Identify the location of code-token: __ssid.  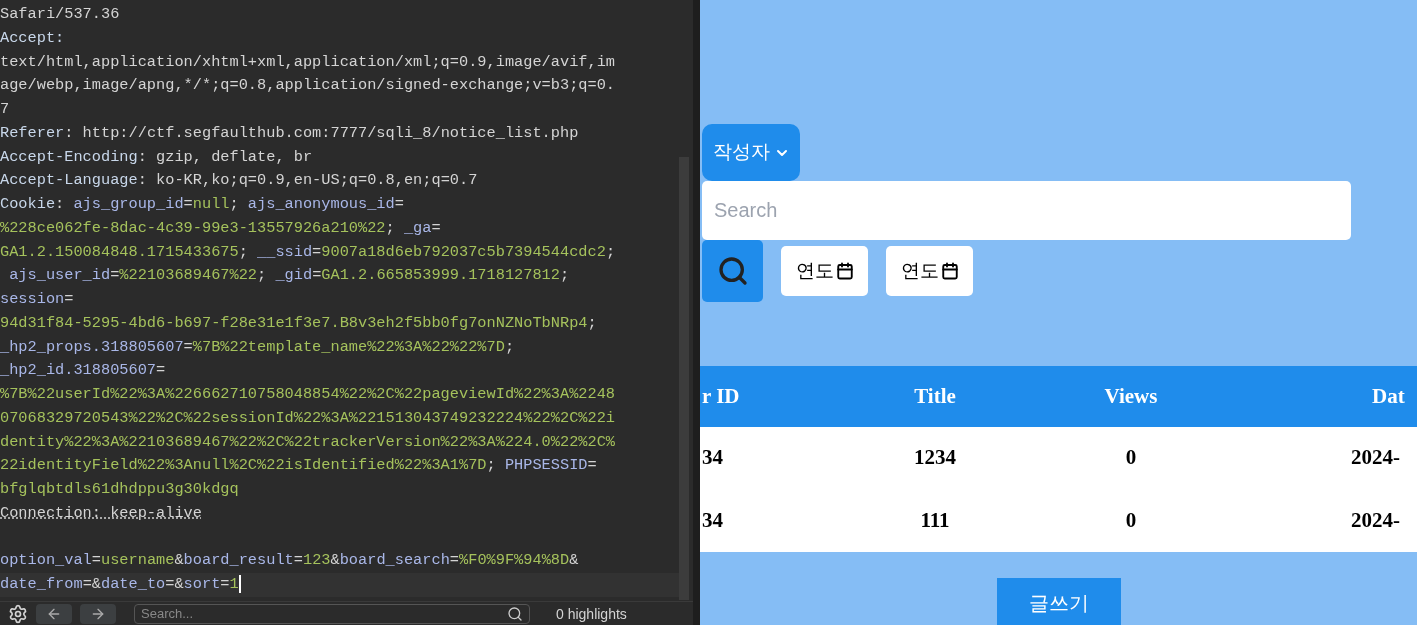
(285, 251).